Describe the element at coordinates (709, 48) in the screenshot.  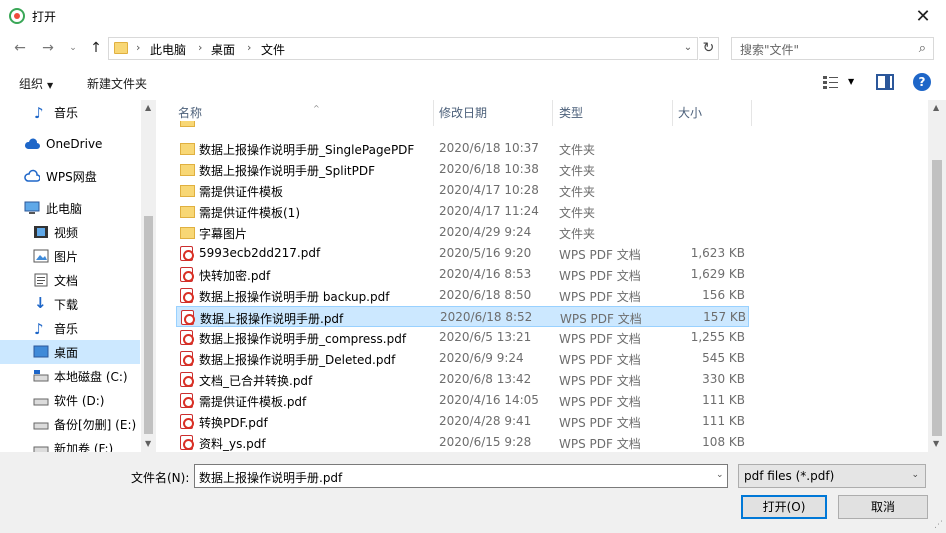
I see `refresh-icon: ↻` at that location.